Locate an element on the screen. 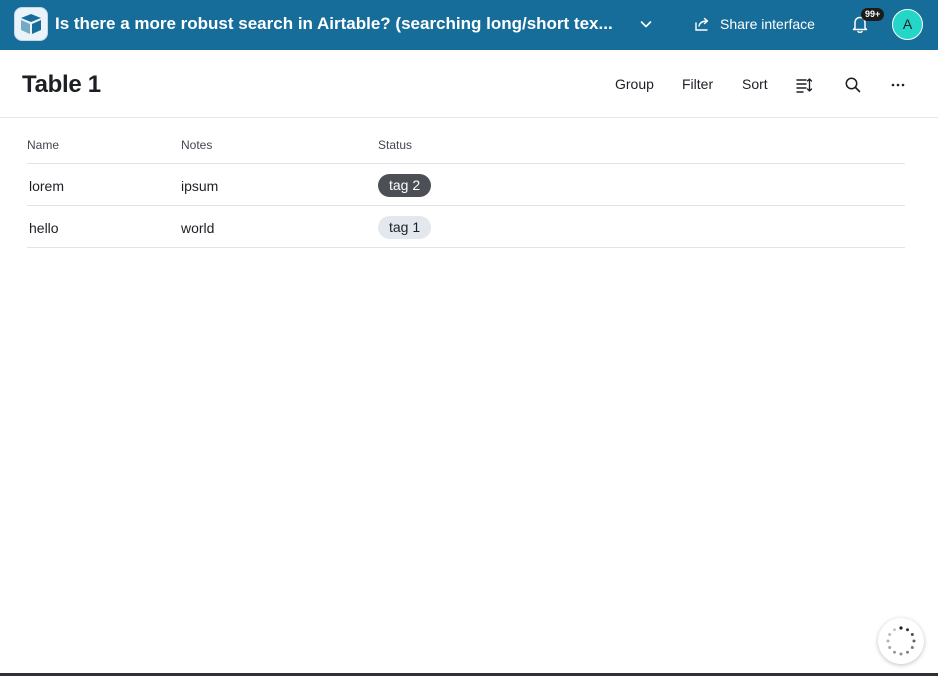 The image size is (938, 676). loading-spinner-icon is located at coordinates (901, 641).